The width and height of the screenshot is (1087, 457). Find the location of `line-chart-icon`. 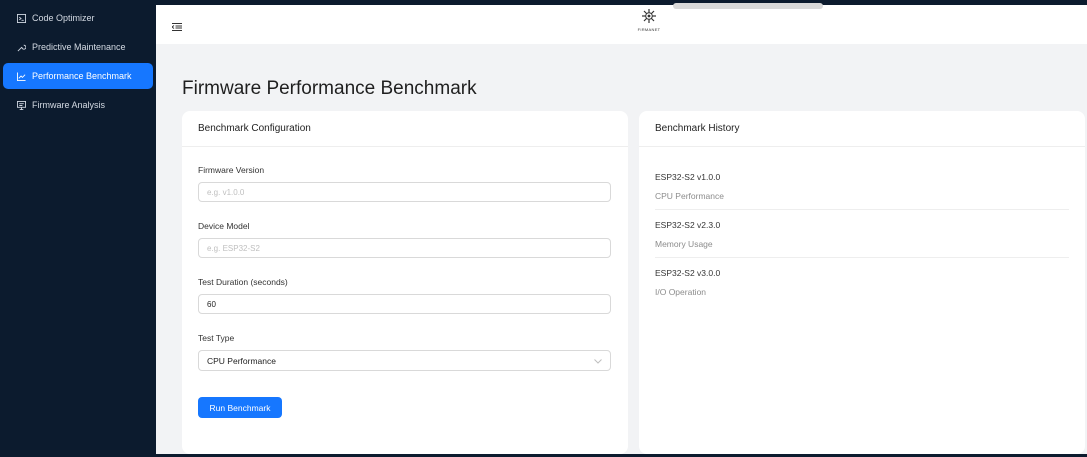

line-chart-icon is located at coordinates (21, 76).